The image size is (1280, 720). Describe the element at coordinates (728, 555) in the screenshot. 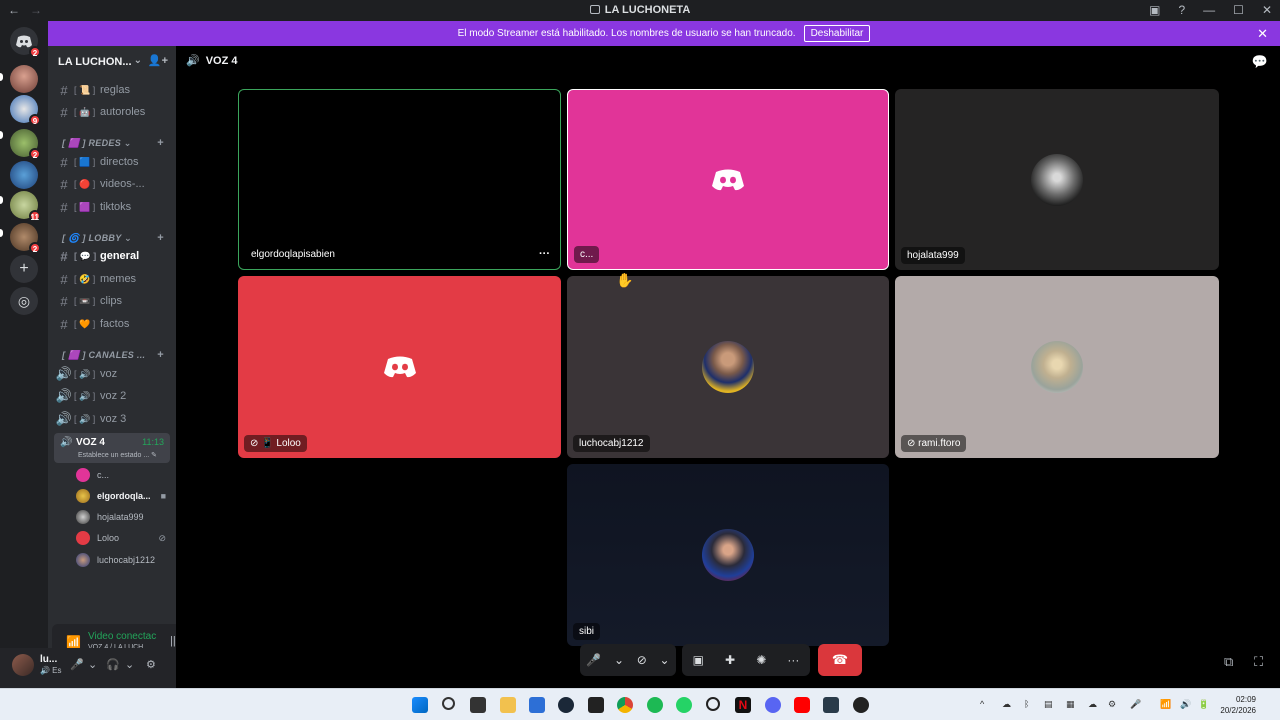

I see `video-tile-sibi: sibi` at that location.